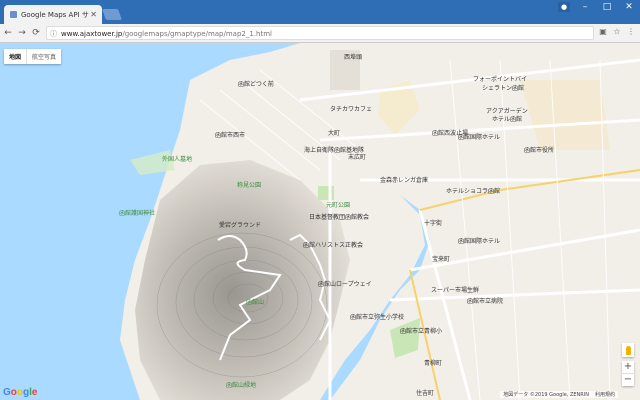 The image size is (640, 400). I want to click on map-place-label: 称見公園, so click(249, 184).